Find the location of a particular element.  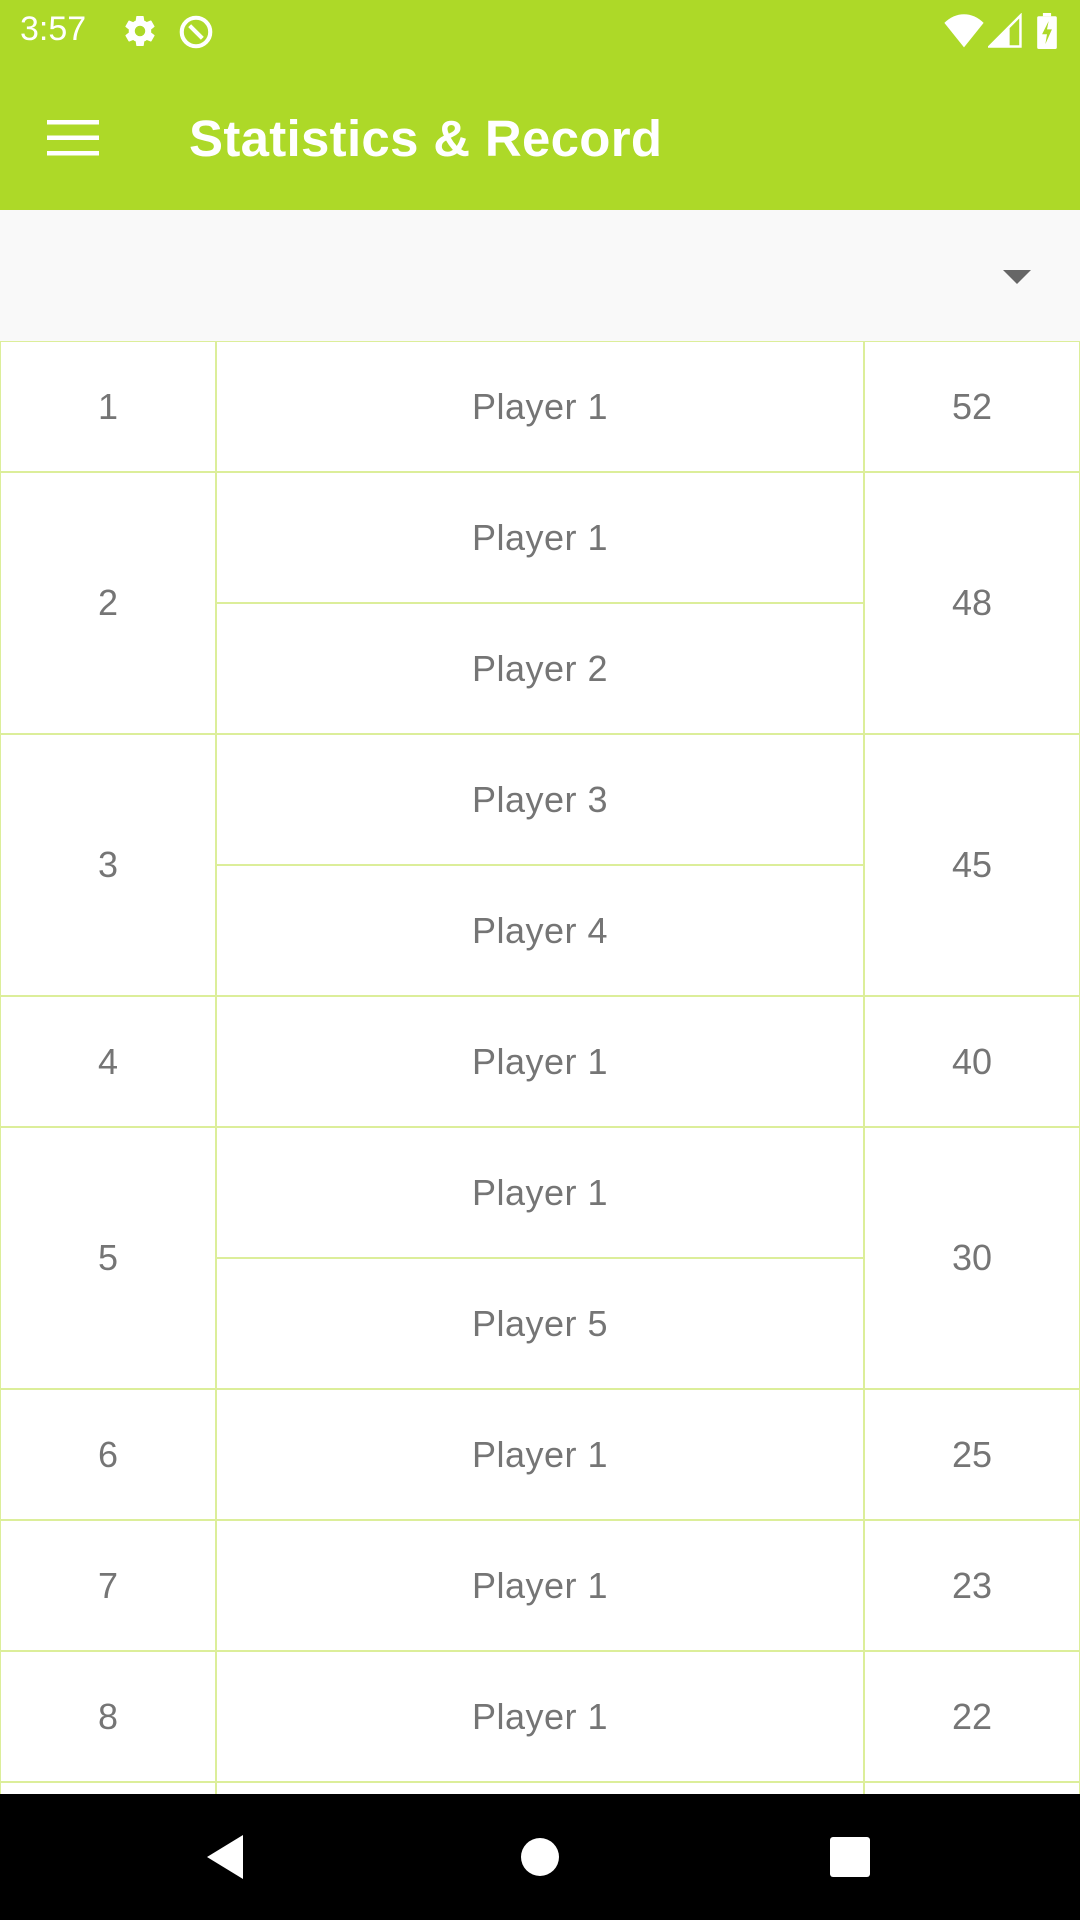

player-name-cell: Player 2 is located at coordinates (540, 668).